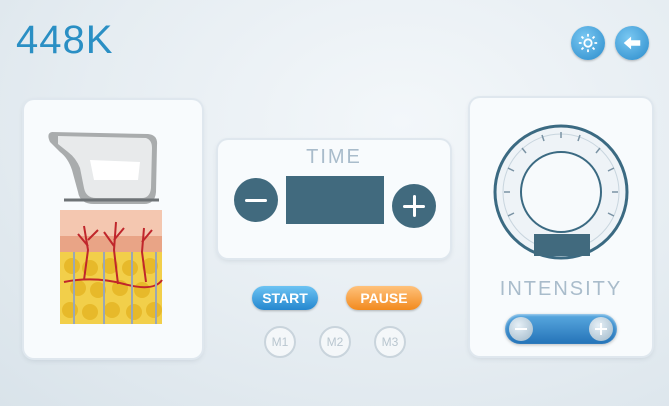 The image size is (669, 406). Describe the element at coordinates (414, 206) in the screenshot. I see `time-increase-button` at that location.